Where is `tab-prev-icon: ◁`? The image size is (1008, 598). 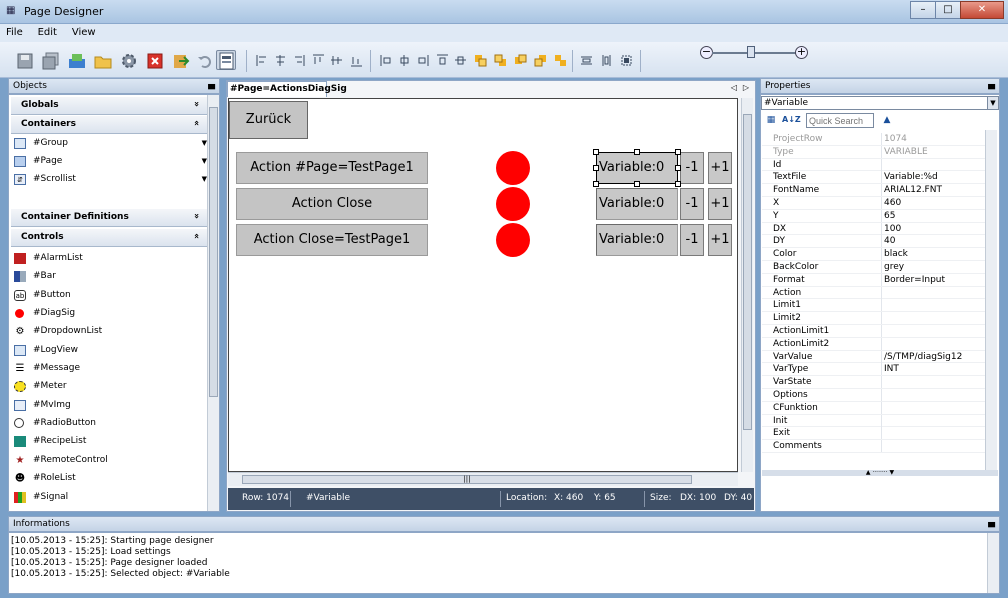 tab-prev-icon: ◁ is located at coordinates (734, 87).